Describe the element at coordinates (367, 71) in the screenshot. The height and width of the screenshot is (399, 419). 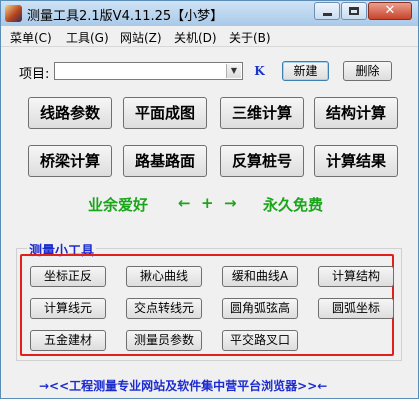
I see `delete-button: 删除` at that location.